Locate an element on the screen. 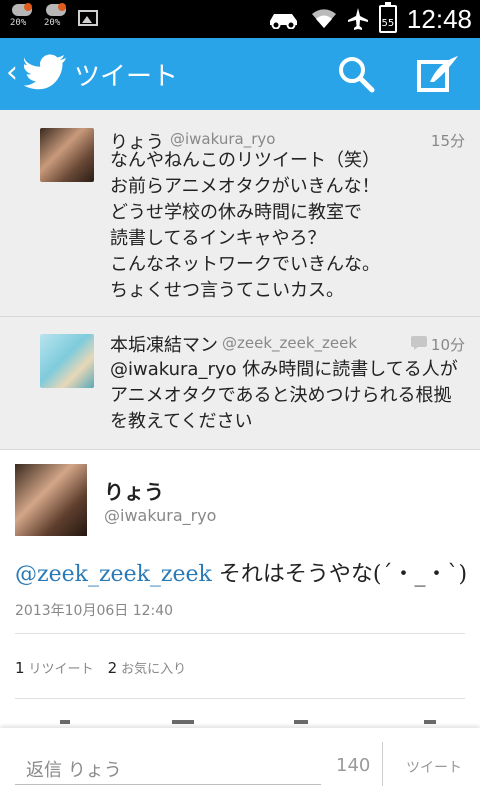 Image resolution: width=480 pixels, height=800 pixels. reply-input: 返信 りょう is located at coordinates (74, 769).